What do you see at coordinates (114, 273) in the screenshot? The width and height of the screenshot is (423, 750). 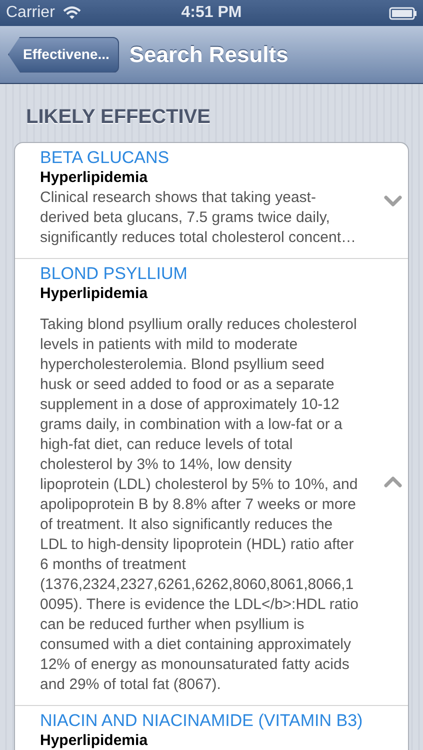 I see `result-title: BLOND PSYLLIUM` at bounding box center [114, 273].